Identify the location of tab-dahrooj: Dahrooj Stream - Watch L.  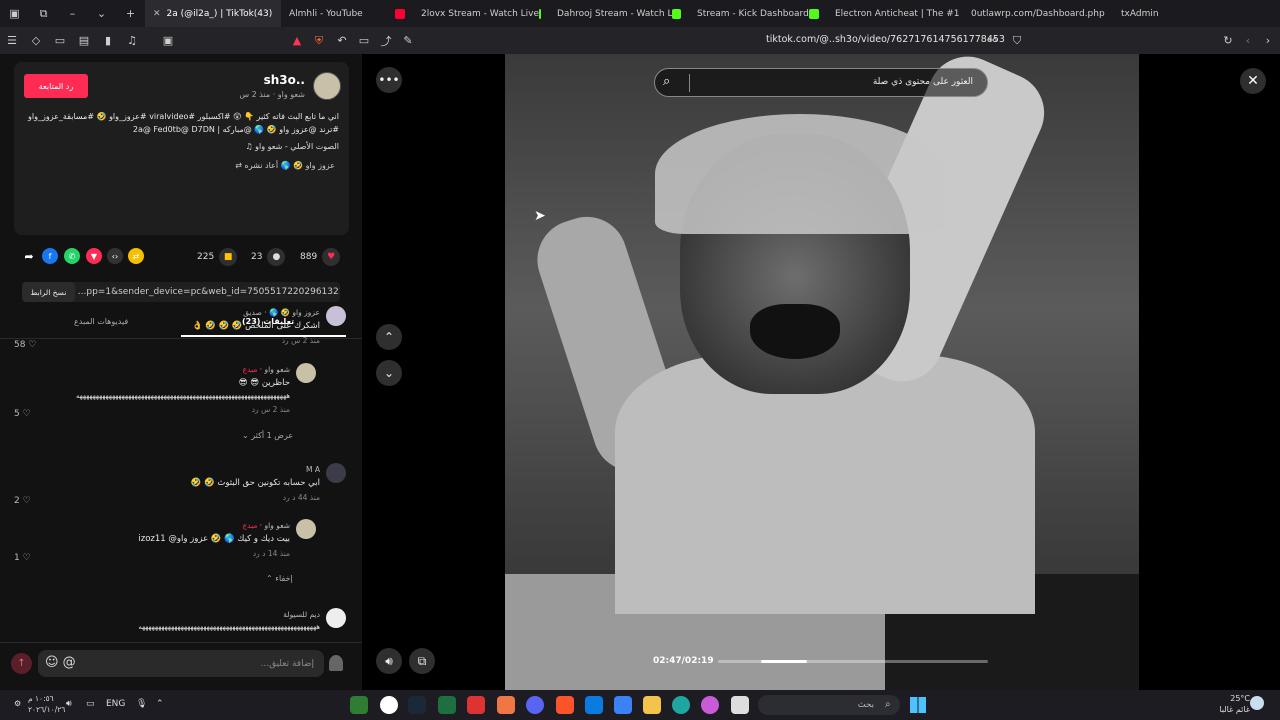
(619, 13).